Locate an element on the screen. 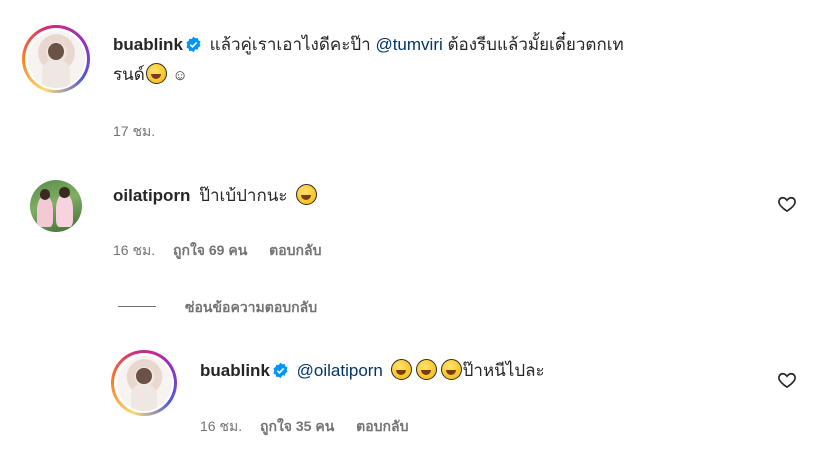  reply-meta: 16 ชม. ถูกใจ 35 คน ตอบกลับ is located at coordinates (304, 427).